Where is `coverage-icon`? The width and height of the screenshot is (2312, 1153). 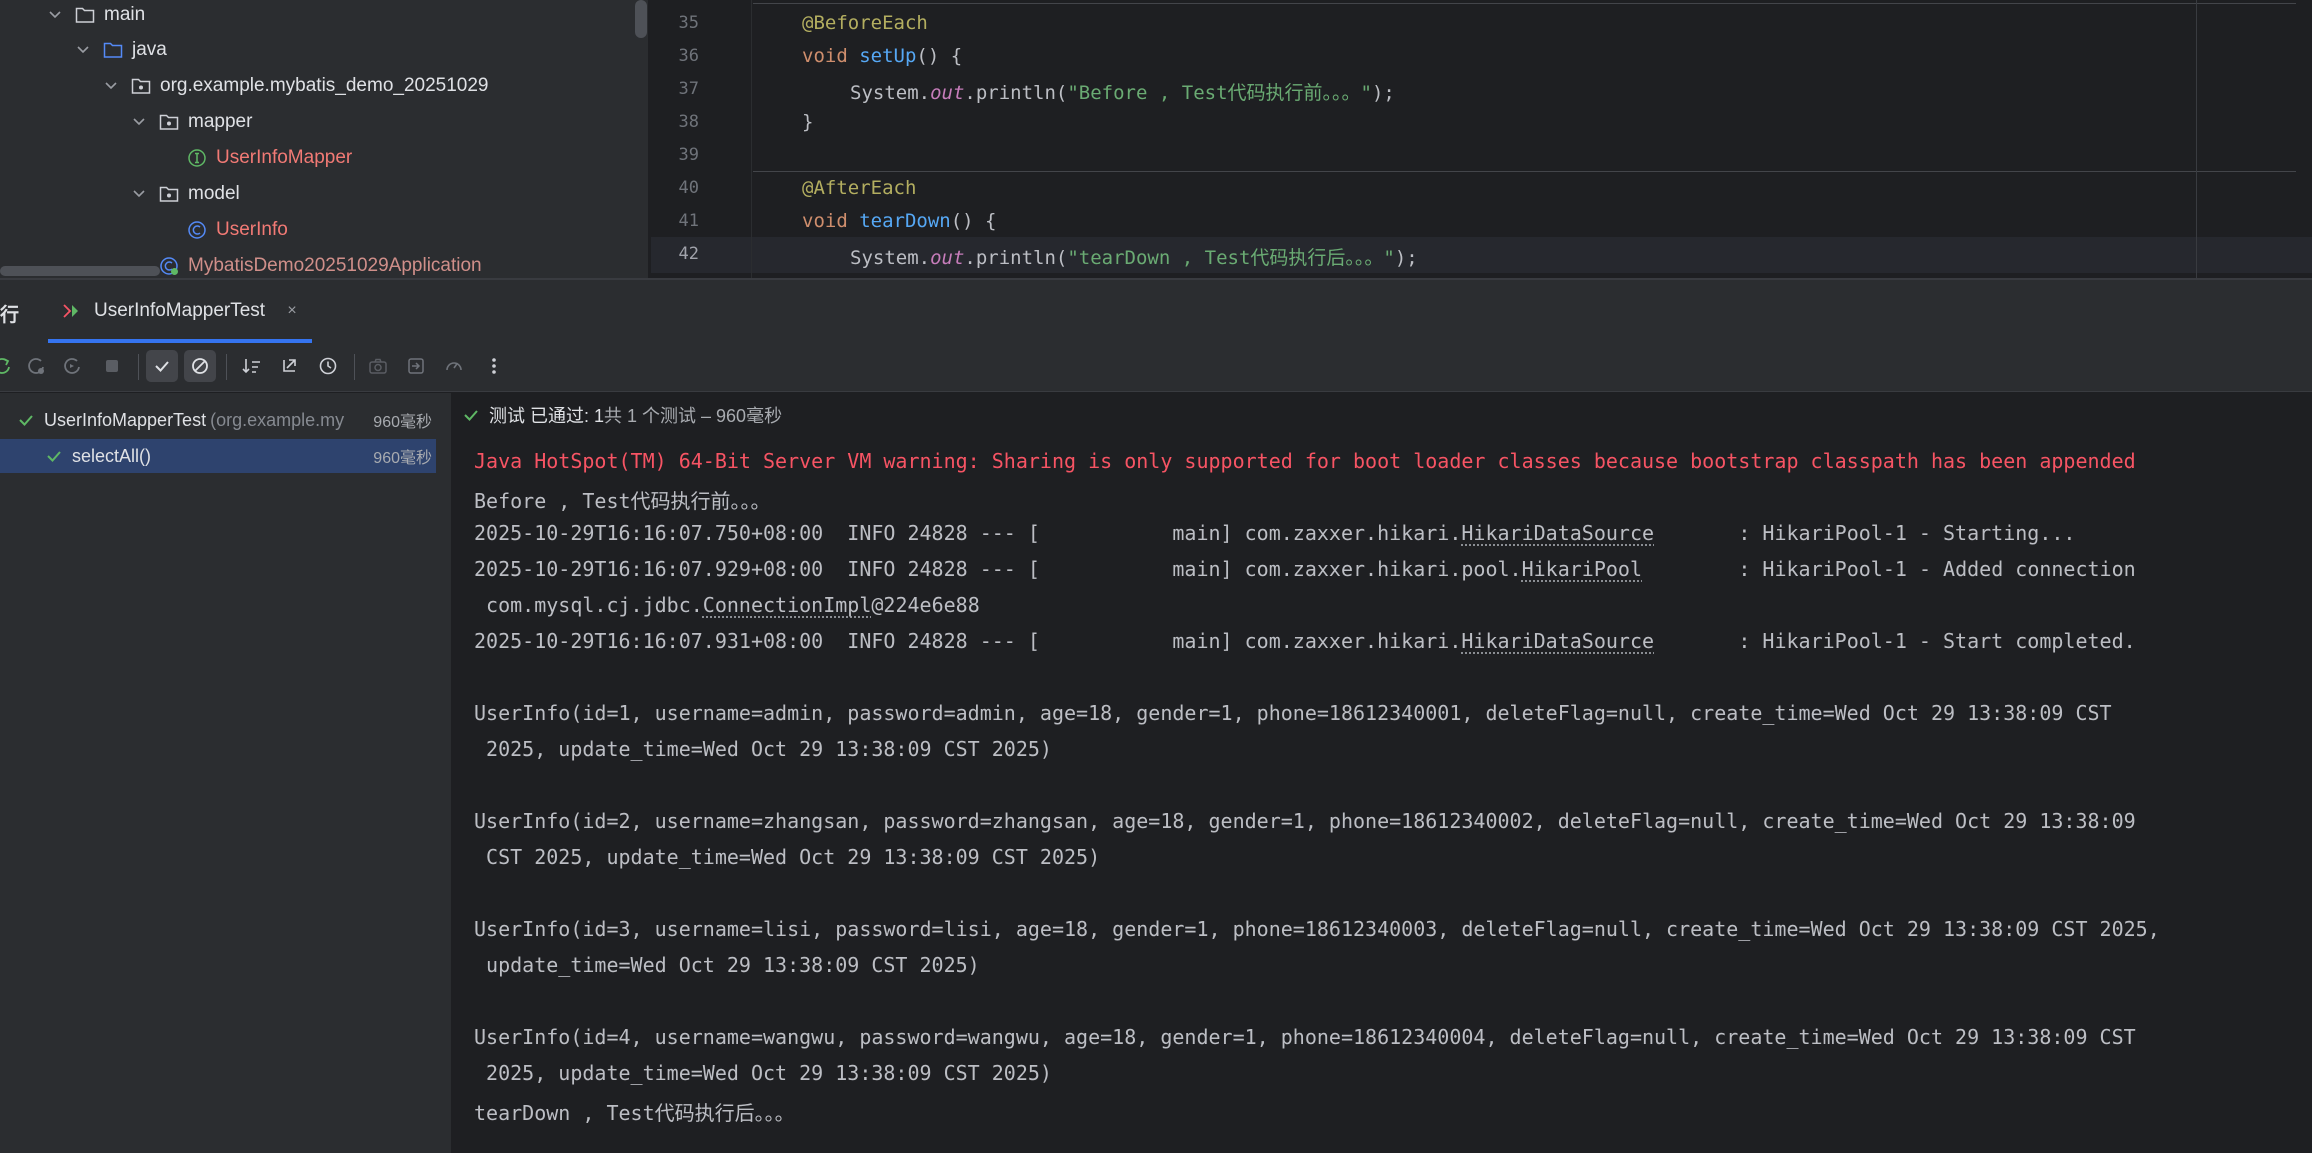 coverage-icon is located at coordinates (454, 366).